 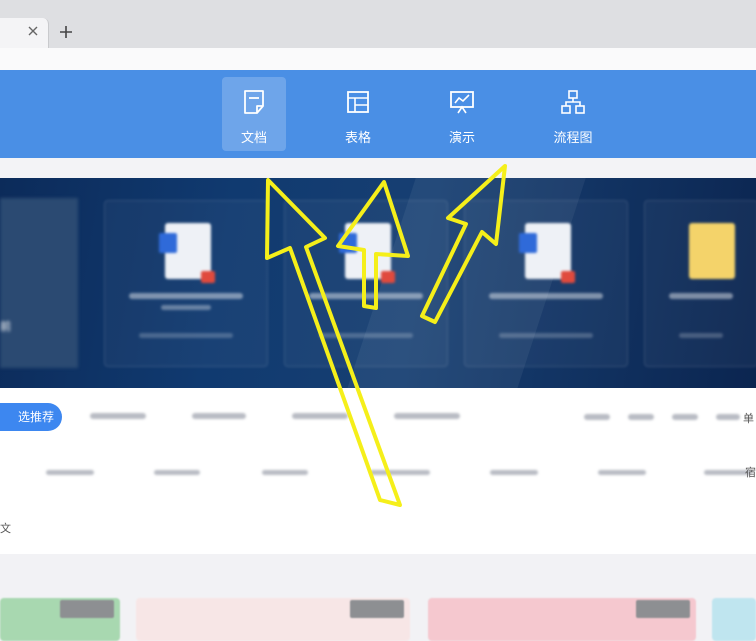 I want to click on arrow-to-presentation, so click(x=463, y=244).